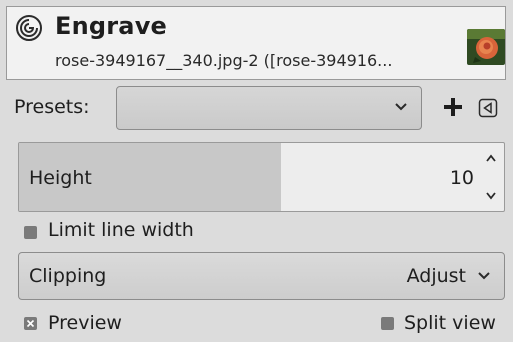 The image size is (513, 342). I want to click on plus-icon, so click(453, 107).